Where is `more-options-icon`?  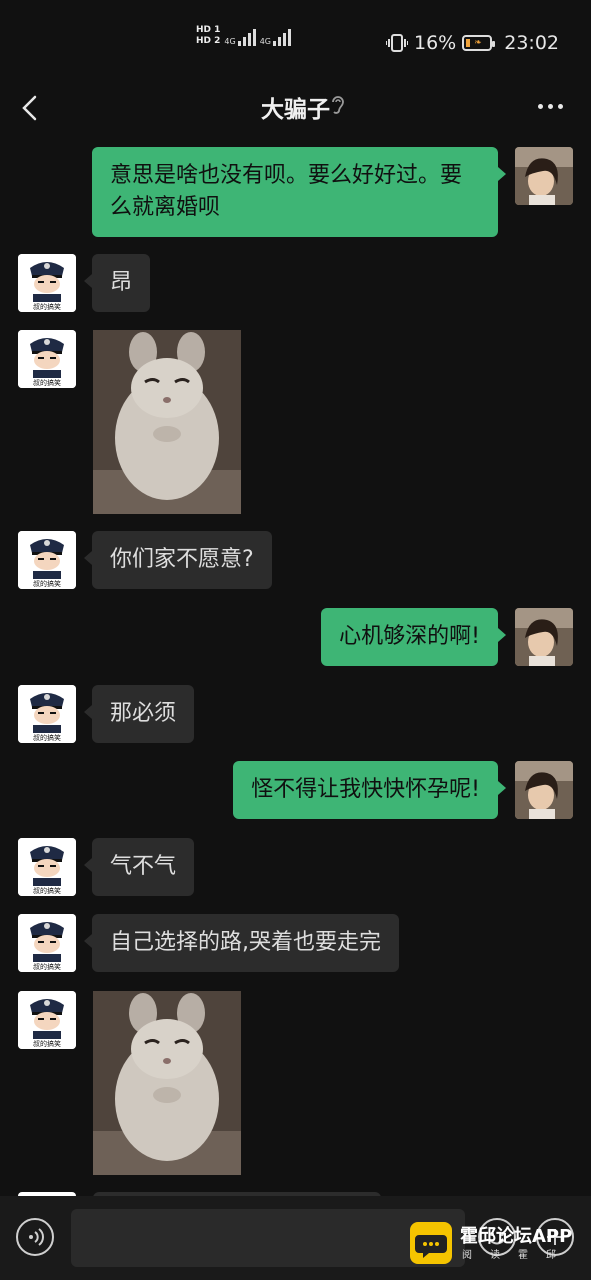 more-options-icon is located at coordinates (550, 106).